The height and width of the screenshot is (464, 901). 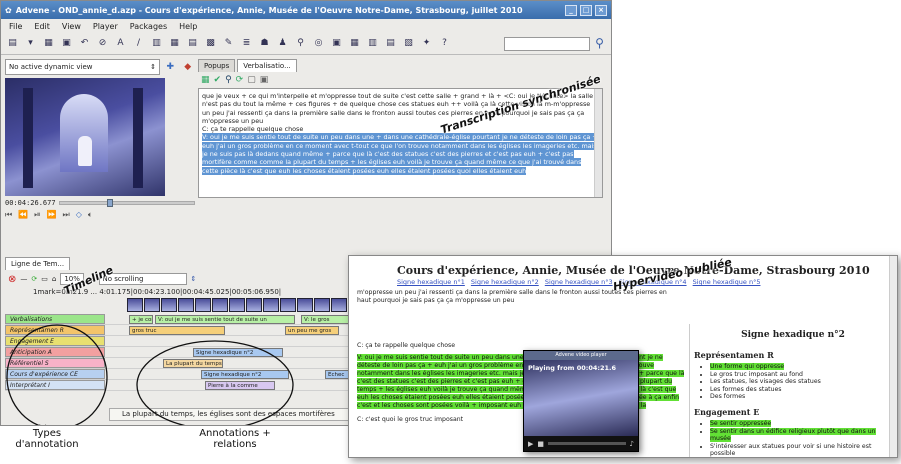 I want to click on popup-play-icon: ▶, so click(x=530, y=444).